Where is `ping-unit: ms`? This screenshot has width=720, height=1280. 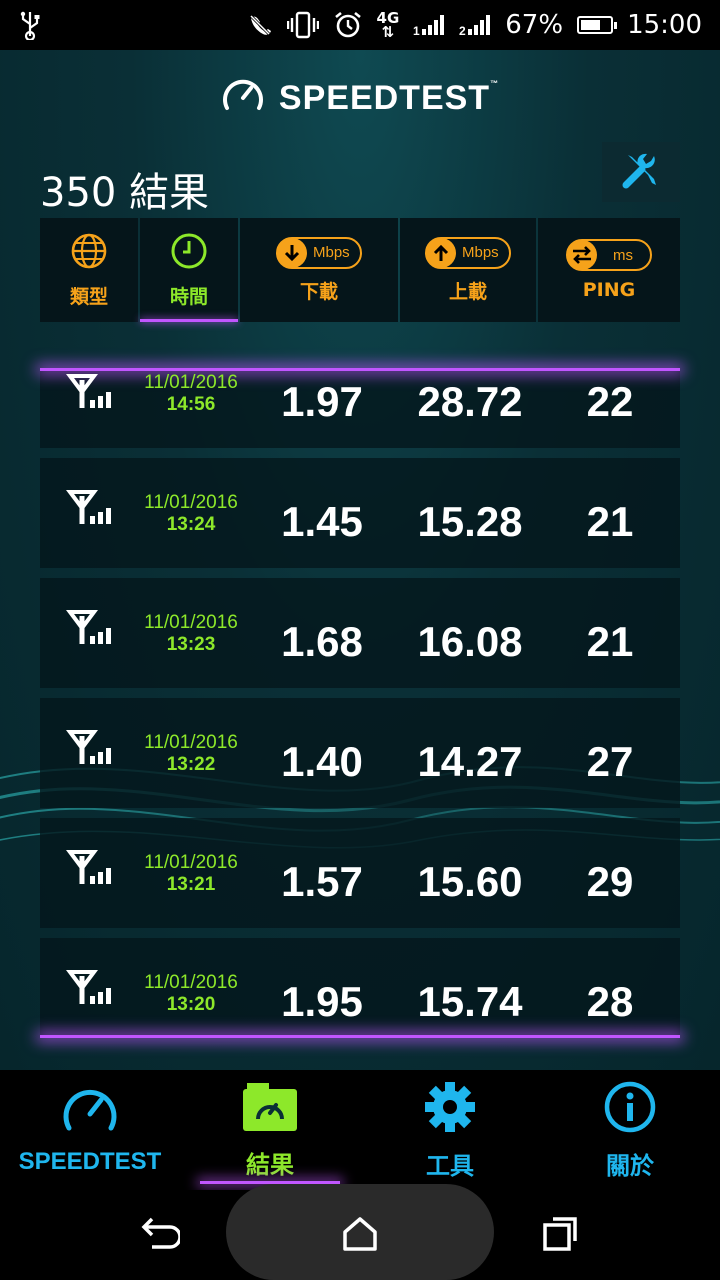
ping-unit: ms is located at coordinates (623, 255).